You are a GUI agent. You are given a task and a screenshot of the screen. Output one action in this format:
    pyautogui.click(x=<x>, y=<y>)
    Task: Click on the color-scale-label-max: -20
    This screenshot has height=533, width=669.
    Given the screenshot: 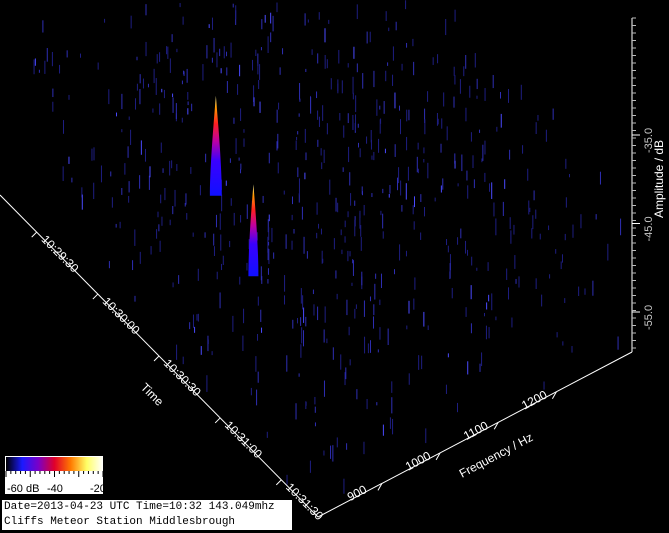 What is the action you would take?
    pyautogui.click(x=97, y=489)
    